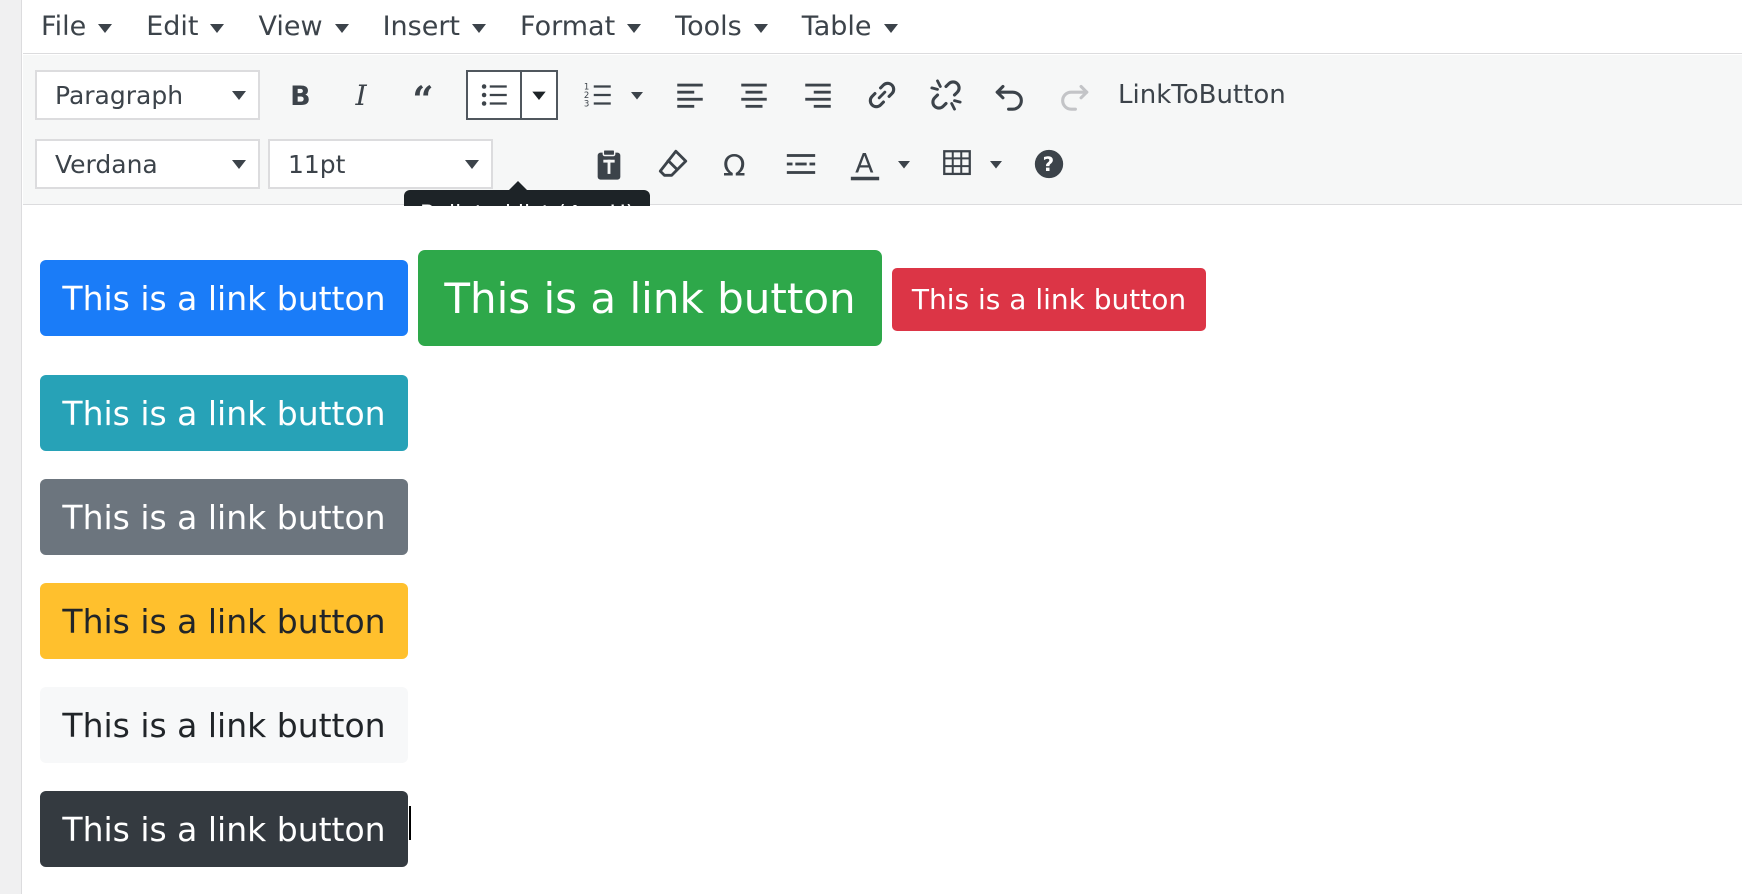 The image size is (1742, 894). I want to click on align-left-icon, so click(690, 95).